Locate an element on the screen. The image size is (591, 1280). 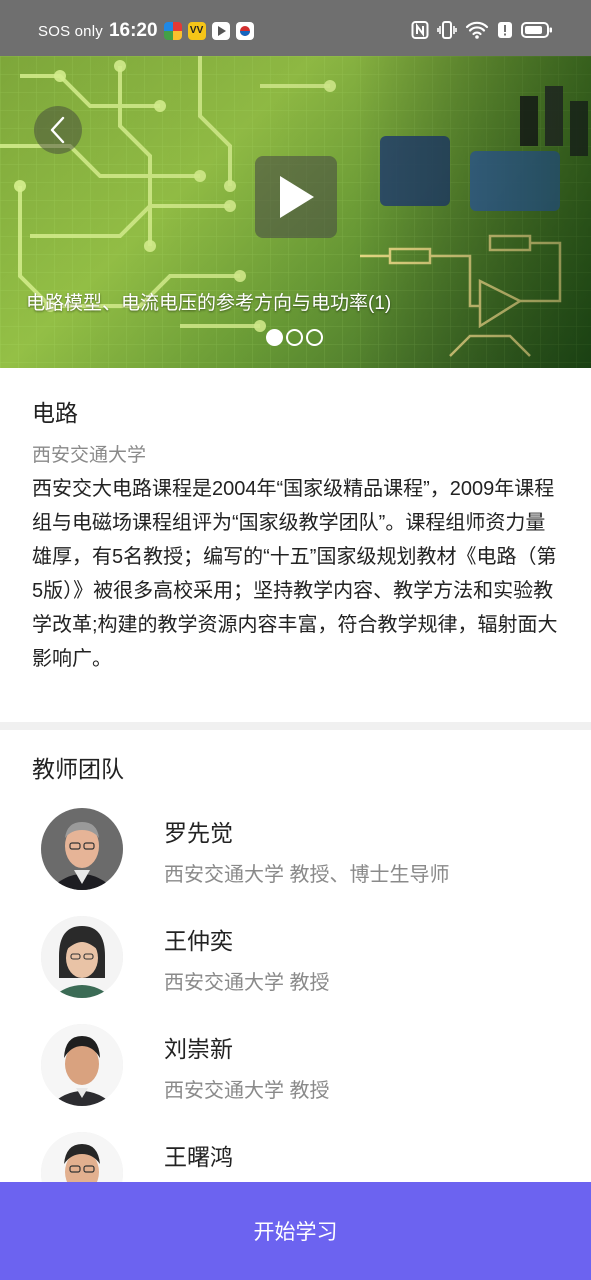
teacher-title: 西安交通大学 教授、博士生导师 is located at coordinates (307, 875).